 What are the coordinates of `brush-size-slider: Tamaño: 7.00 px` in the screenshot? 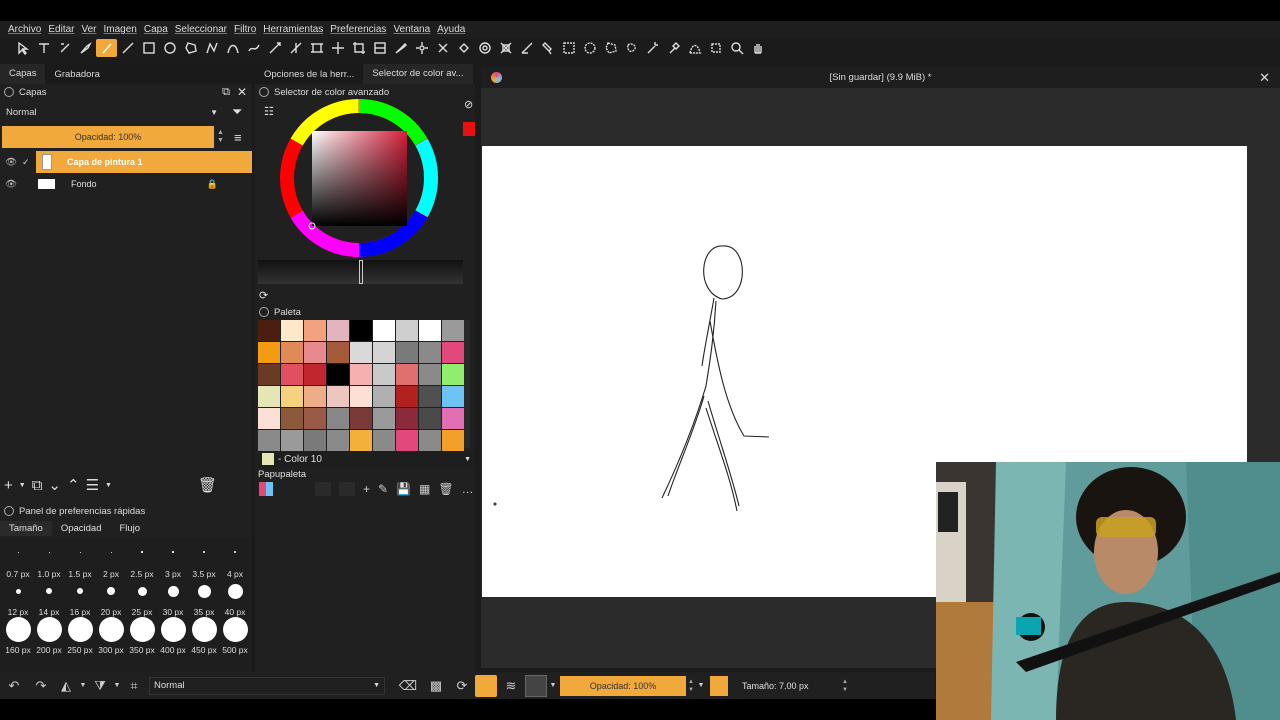 It's located at (787, 686).